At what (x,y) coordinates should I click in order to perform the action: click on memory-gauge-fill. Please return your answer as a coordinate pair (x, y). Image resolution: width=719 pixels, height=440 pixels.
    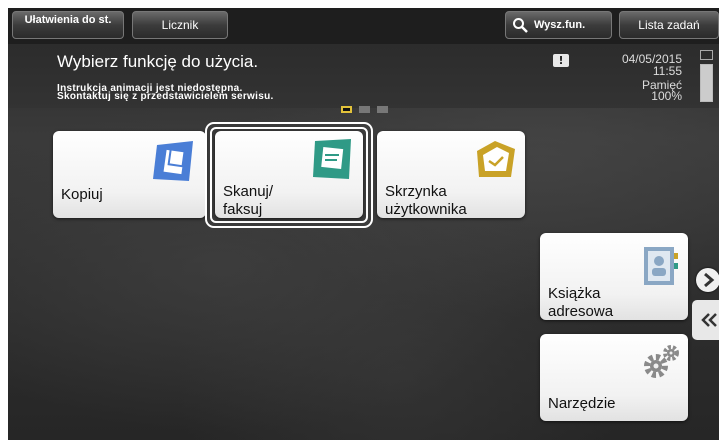
    Looking at the image, I should click on (706, 83).